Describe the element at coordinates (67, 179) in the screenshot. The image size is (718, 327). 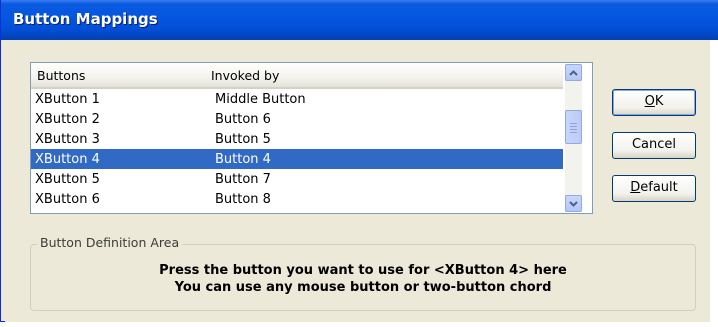
I see `row-button: XButton 5` at that location.